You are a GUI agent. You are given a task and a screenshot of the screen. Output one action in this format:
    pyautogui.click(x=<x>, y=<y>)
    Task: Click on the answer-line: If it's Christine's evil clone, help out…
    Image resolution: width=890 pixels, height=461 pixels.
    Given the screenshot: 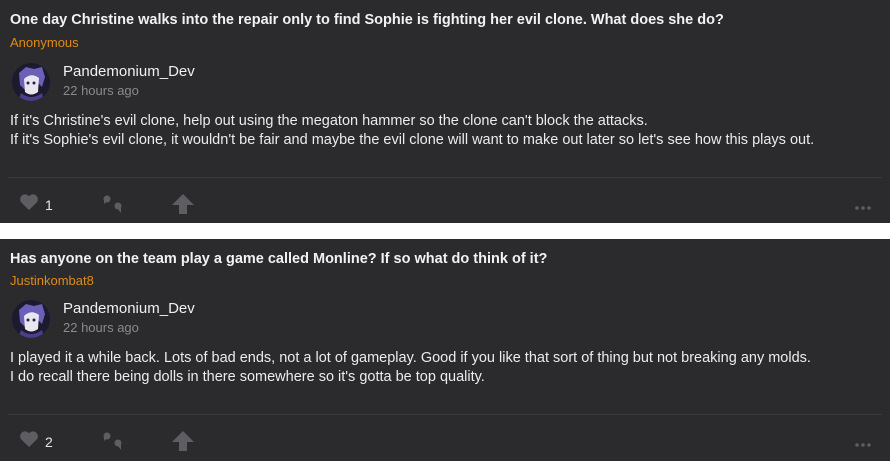 What is the action you would take?
    pyautogui.click(x=329, y=121)
    